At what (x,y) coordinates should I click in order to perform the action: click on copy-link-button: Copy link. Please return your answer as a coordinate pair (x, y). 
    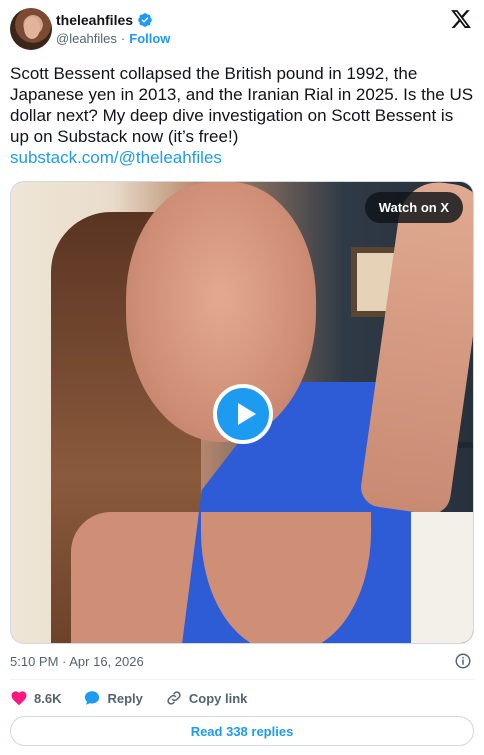
    Looking at the image, I should click on (206, 698).